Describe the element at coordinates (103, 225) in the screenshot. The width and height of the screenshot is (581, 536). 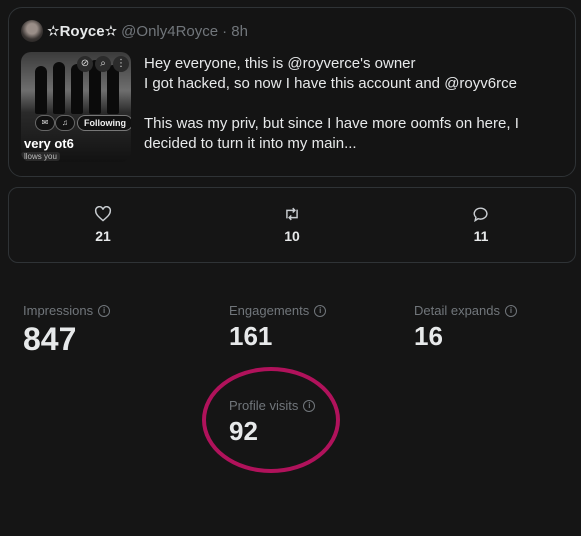
I see `like-stat: 21` at that location.